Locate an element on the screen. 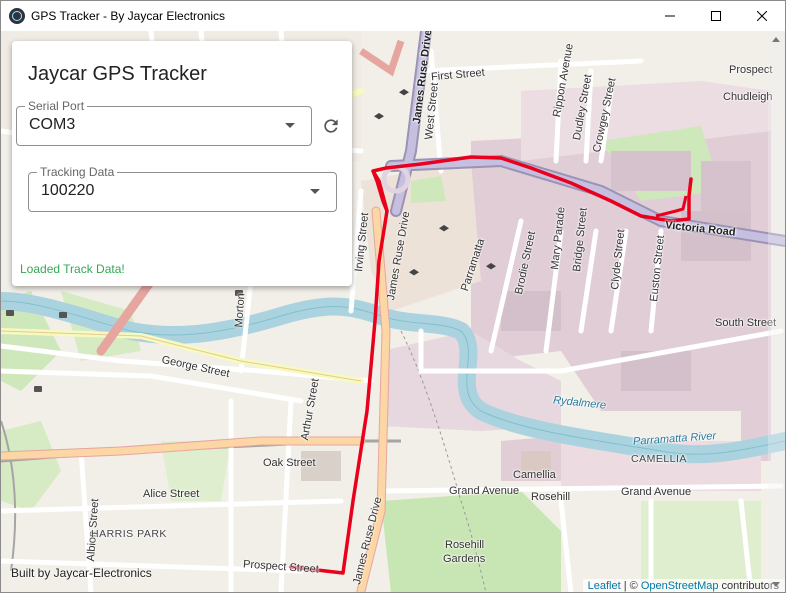 This screenshot has height=593, width=786. minimize-icon is located at coordinates (670, 16).